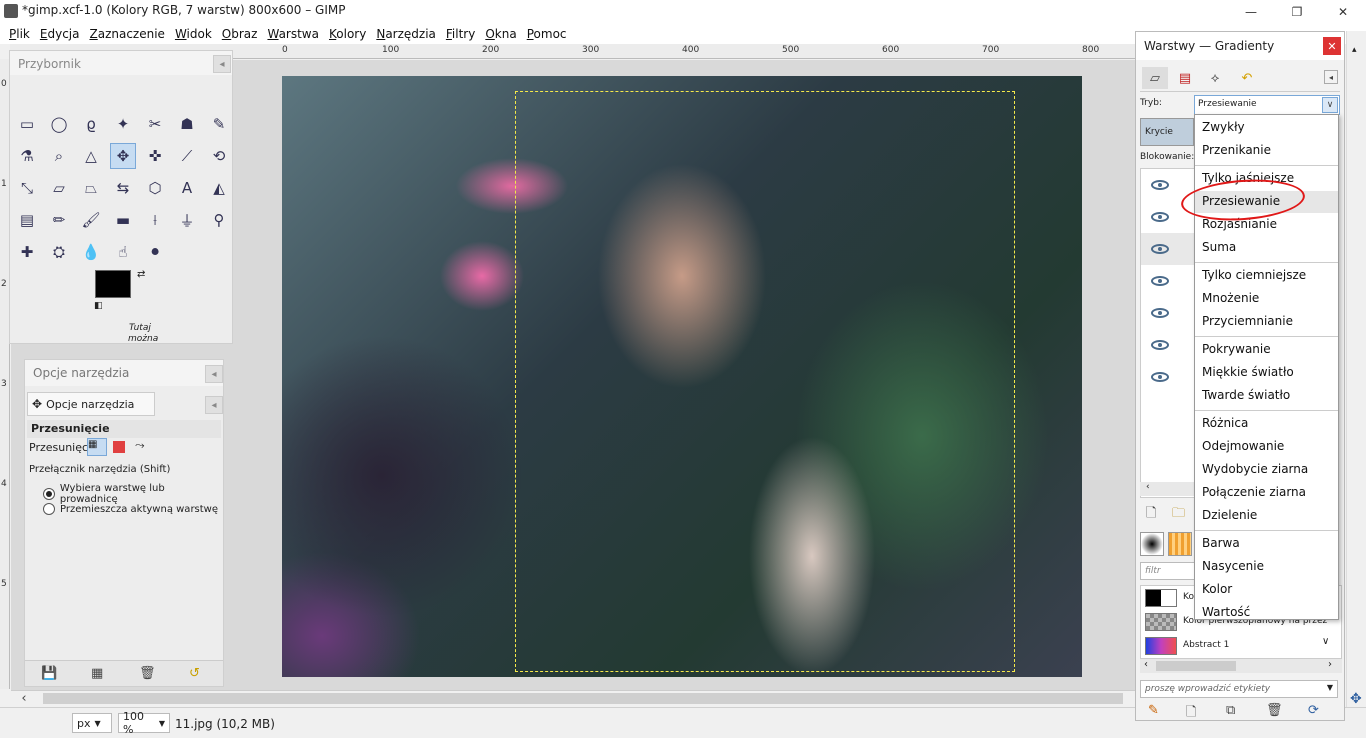 Image resolution: width=1366 pixels, height=738 pixels. I want to click on right-vertical-scrollbar: ▴ ✥, so click(1356, 369).